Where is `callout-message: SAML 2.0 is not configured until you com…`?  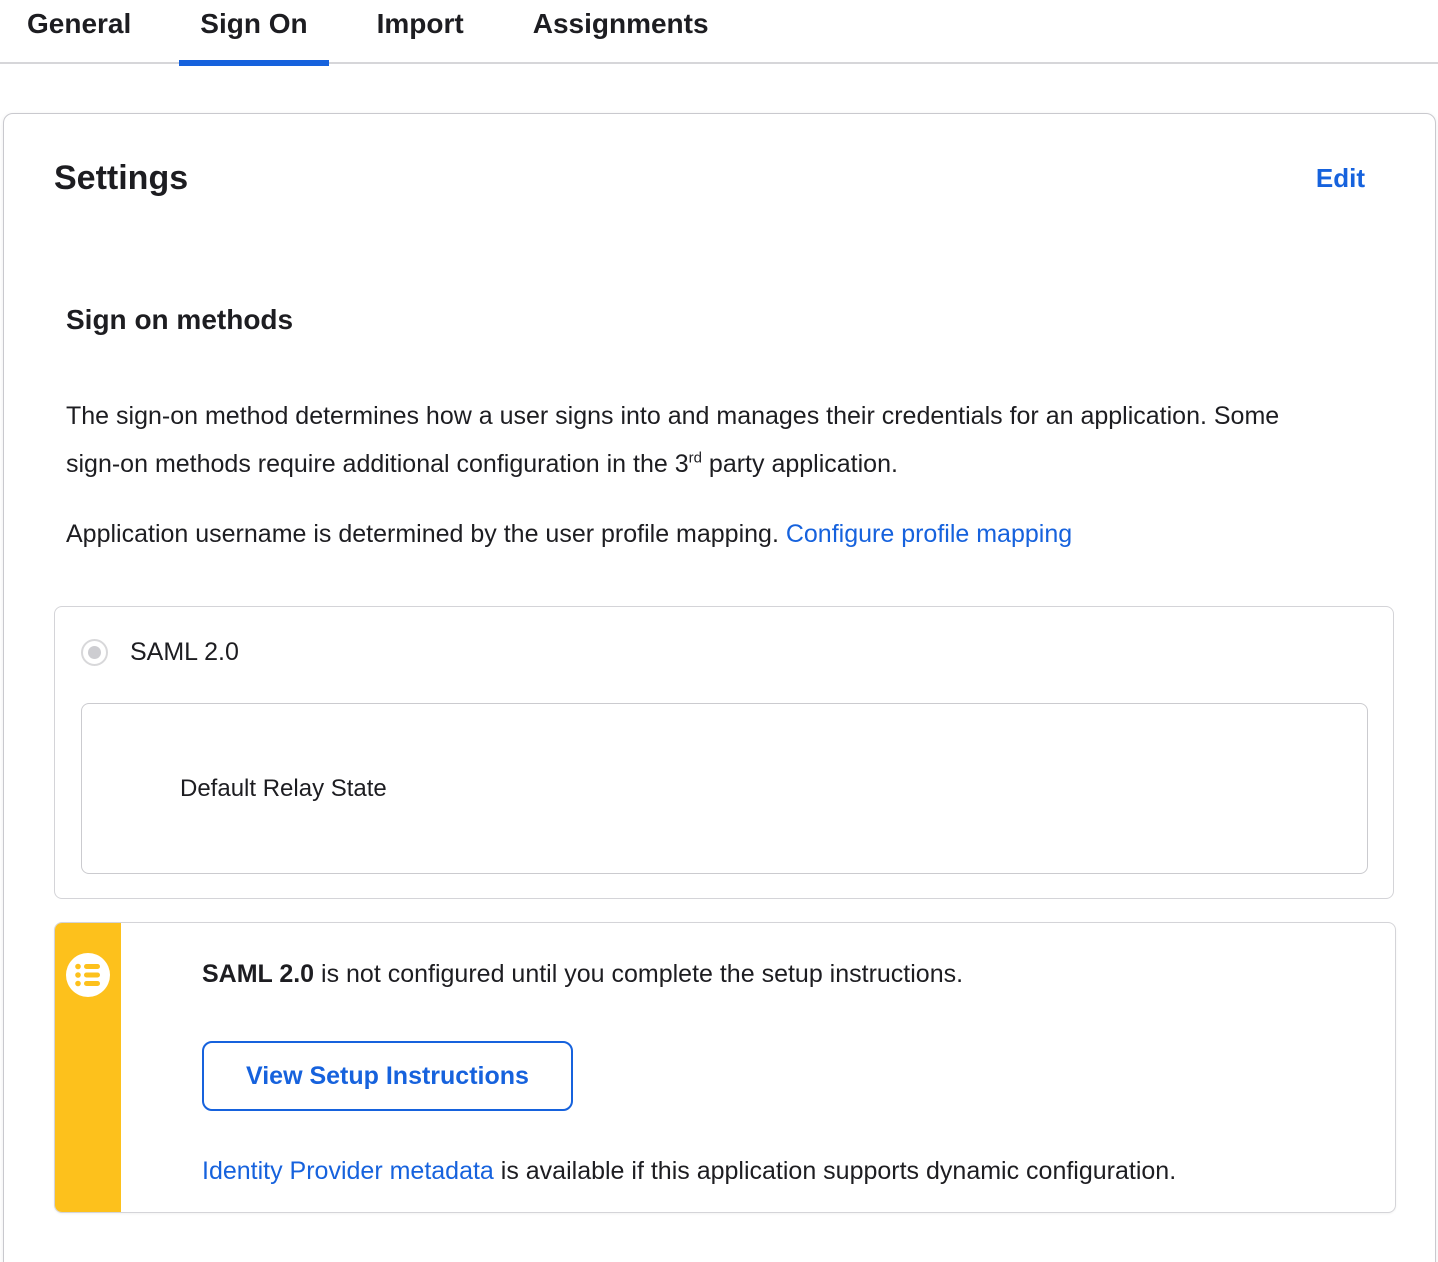 callout-message: SAML 2.0 is not configured until you com… is located at coordinates (788, 974).